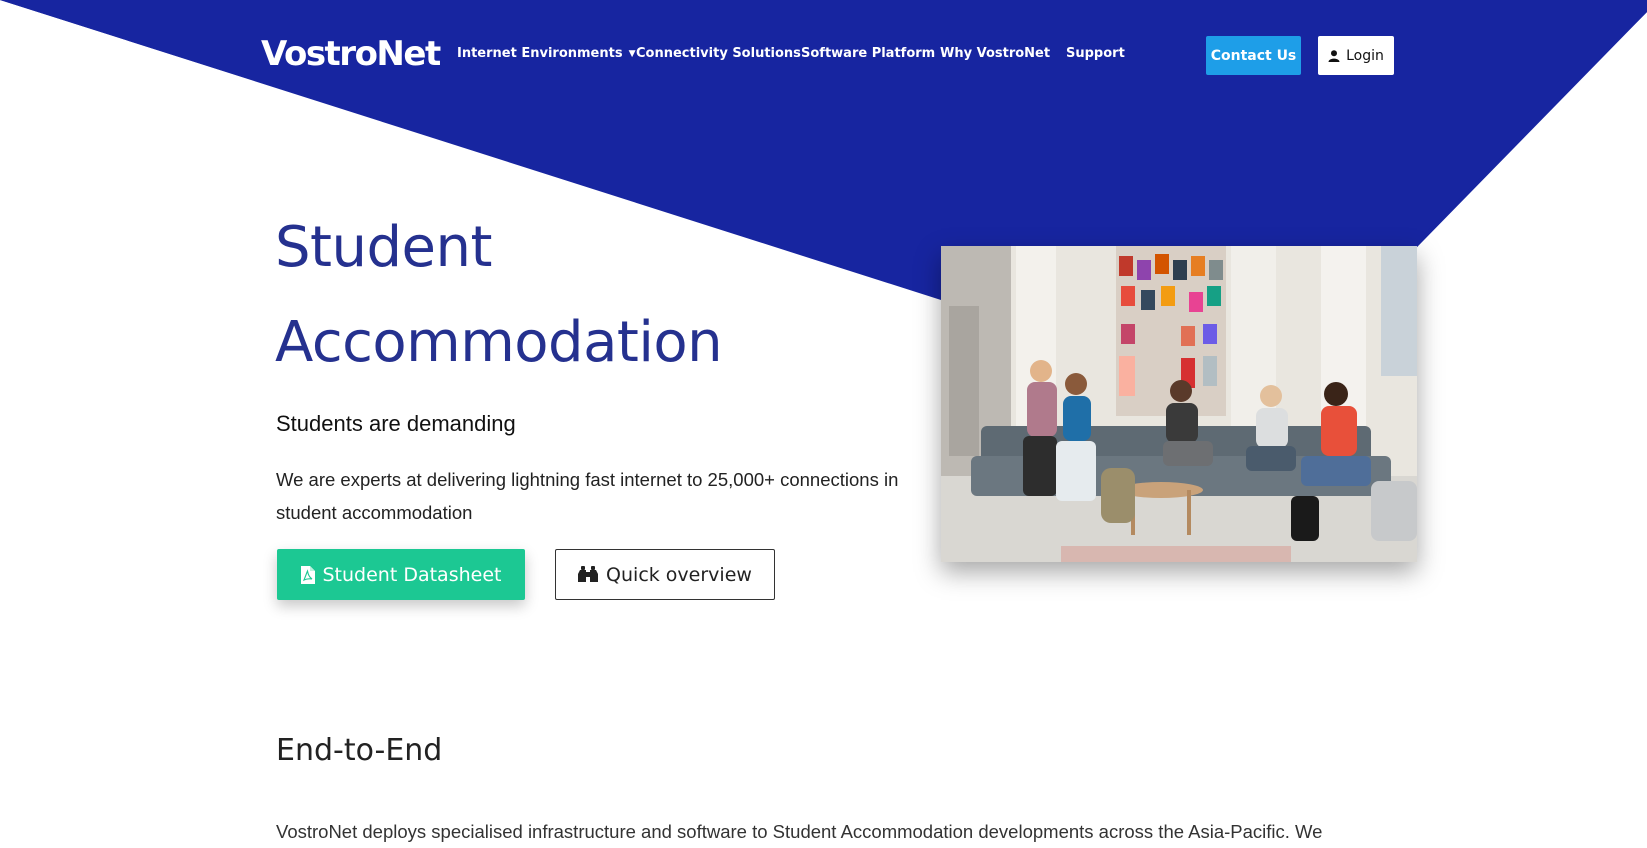 The width and height of the screenshot is (1647, 848). What do you see at coordinates (718, 54) in the screenshot?
I see `nav-connectivity-solutions: Connectivity Solutions` at bounding box center [718, 54].